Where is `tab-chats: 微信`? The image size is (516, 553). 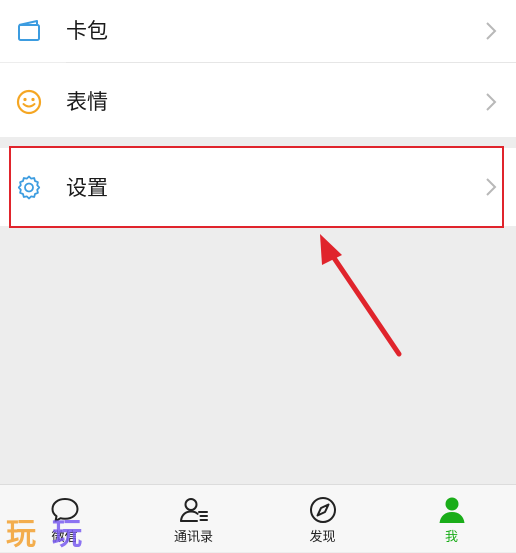
tab-chats: 微信 is located at coordinates (64, 519).